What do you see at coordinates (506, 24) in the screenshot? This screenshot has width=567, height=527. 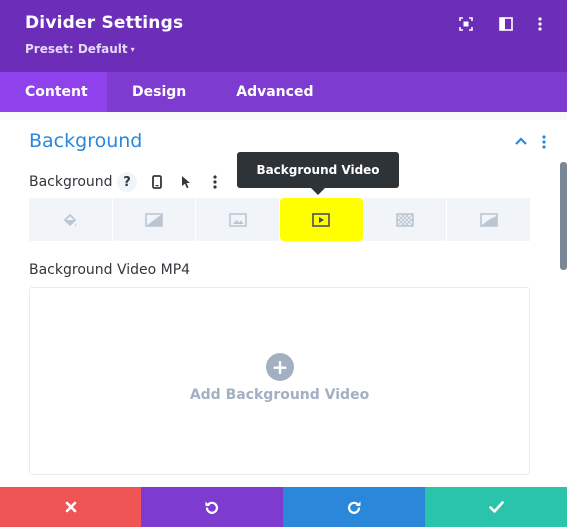 I see `sidebar-toggle-icon` at bounding box center [506, 24].